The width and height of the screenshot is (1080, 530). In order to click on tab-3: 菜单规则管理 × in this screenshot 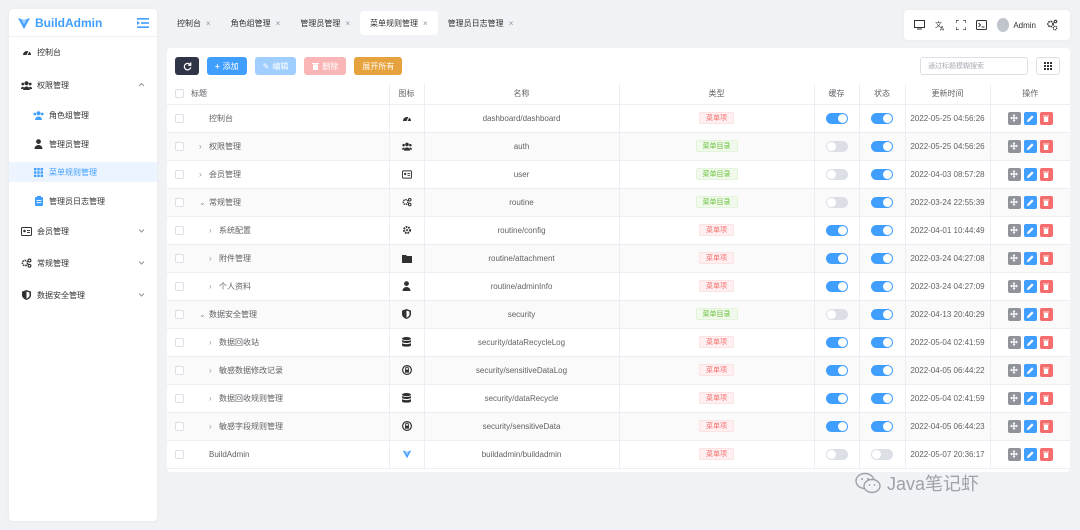, I will do `click(399, 23)`.